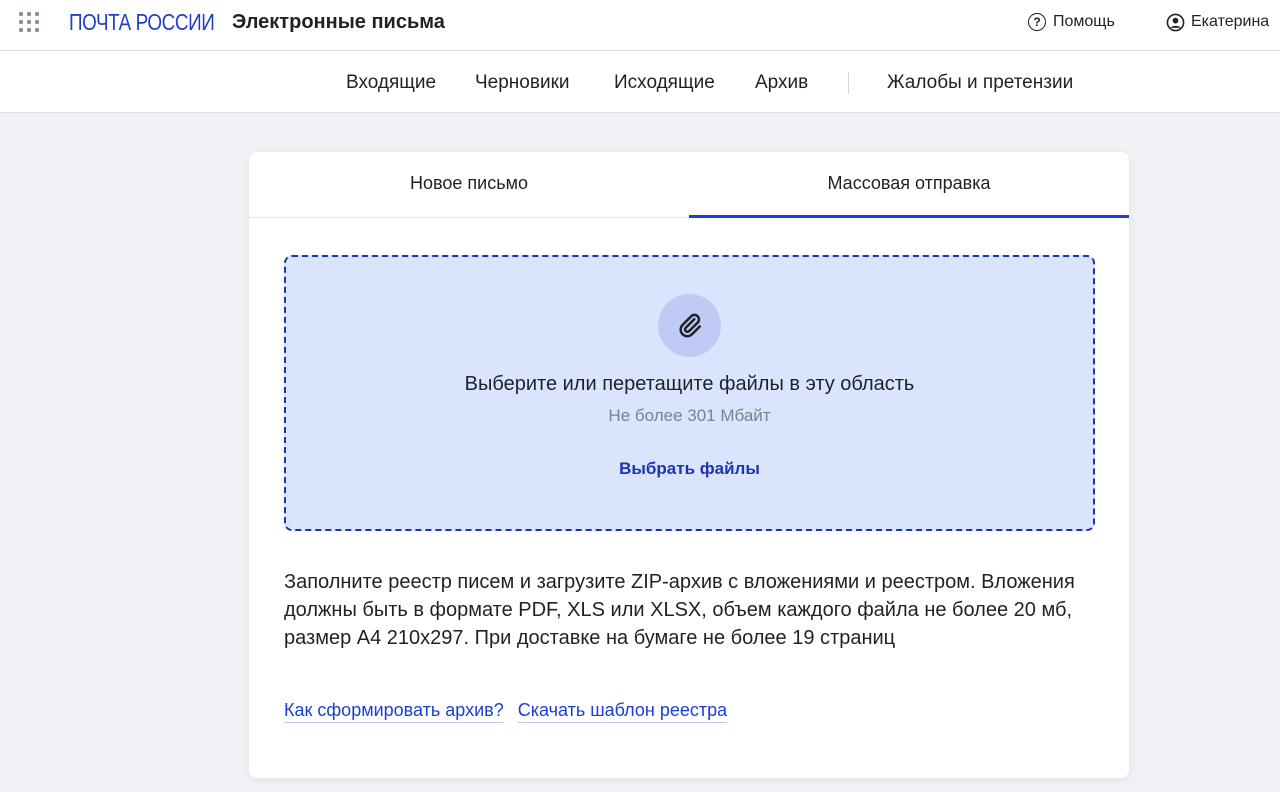 This screenshot has height=792, width=1280. I want to click on help-label: Помощь, so click(1084, 21).